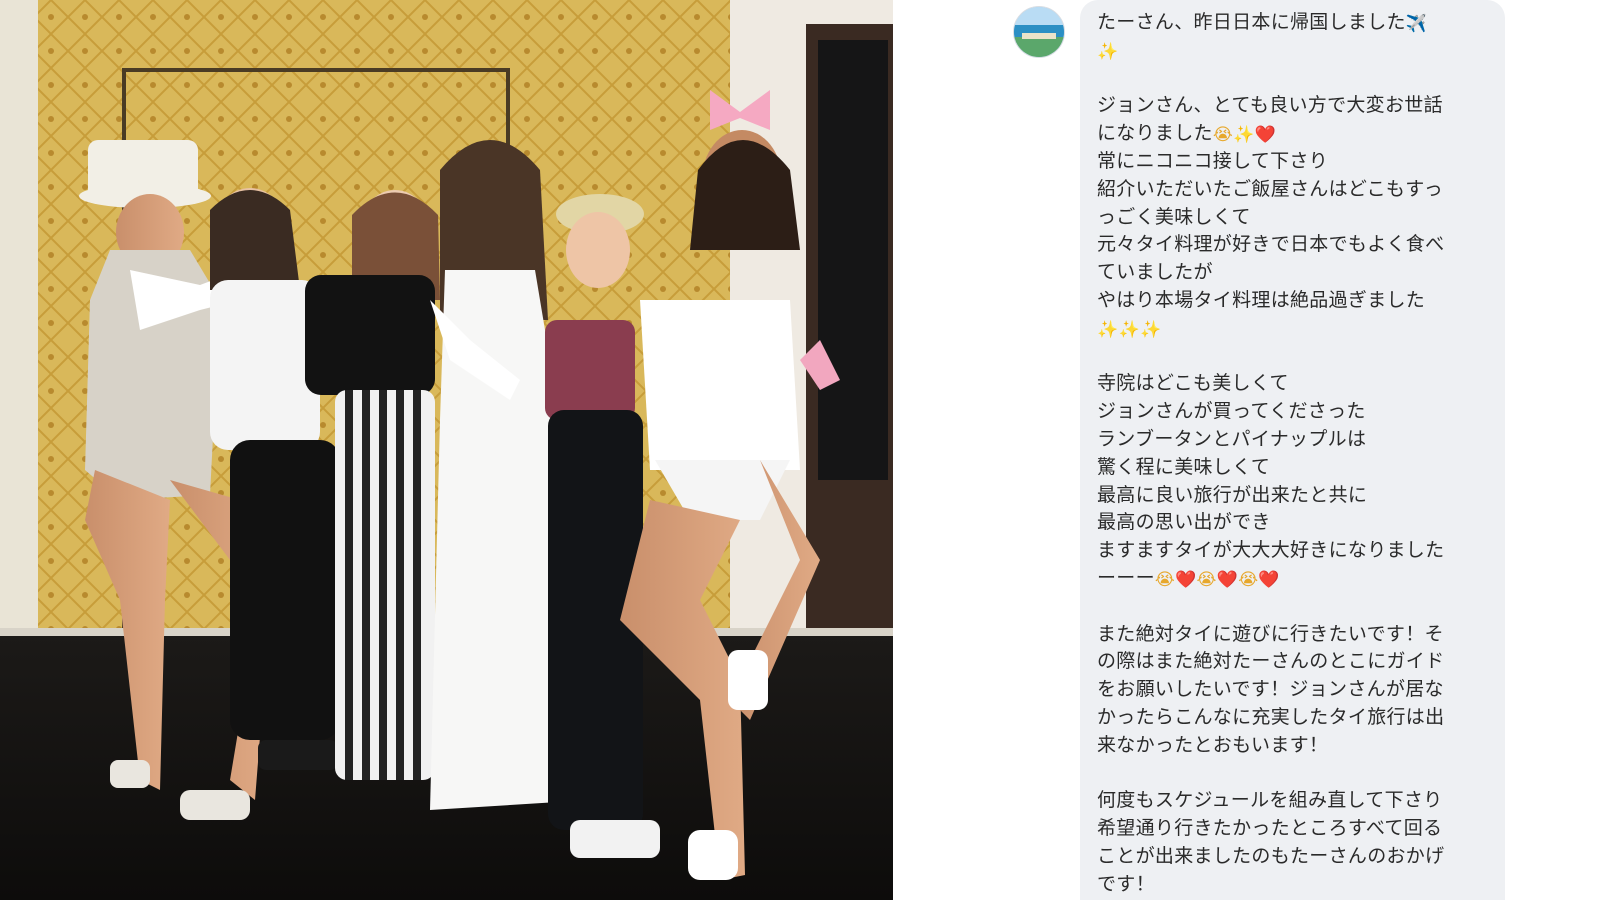 Image resolution: width=1600 pixels, height=900 pixels. What do you see at coordinates (1232, 438) in the screenshot?
I see `message-line: ランブータンとパイナップルは` at bounding box center [1232, 438].